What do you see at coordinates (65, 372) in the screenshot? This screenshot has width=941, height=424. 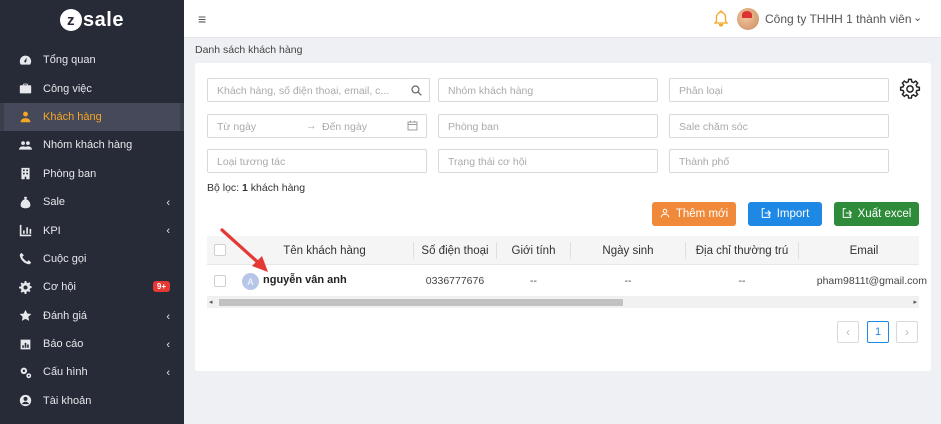 I see `sidebar-label: Cấu hình` at bounding box center [65, 372].